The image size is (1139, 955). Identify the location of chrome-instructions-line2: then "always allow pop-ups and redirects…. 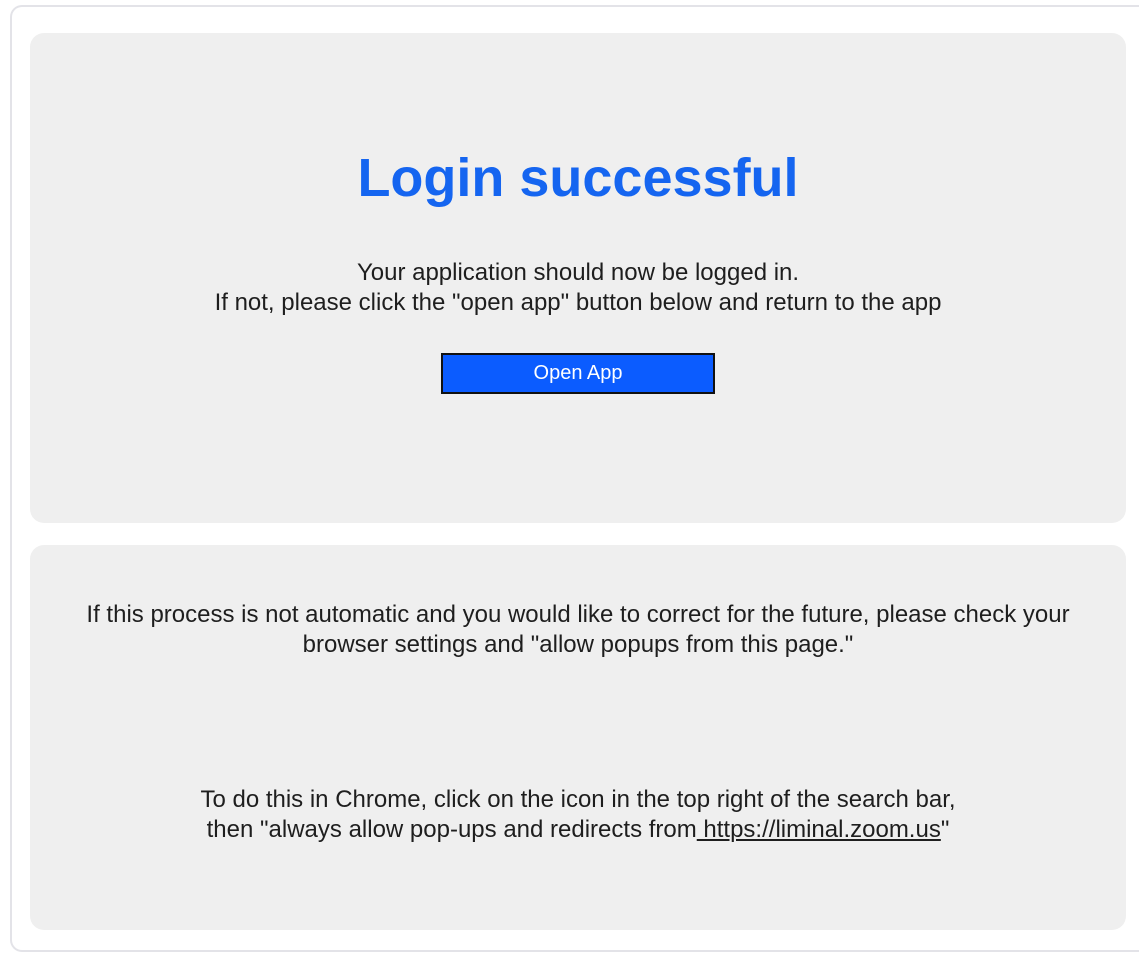
(578, 829).